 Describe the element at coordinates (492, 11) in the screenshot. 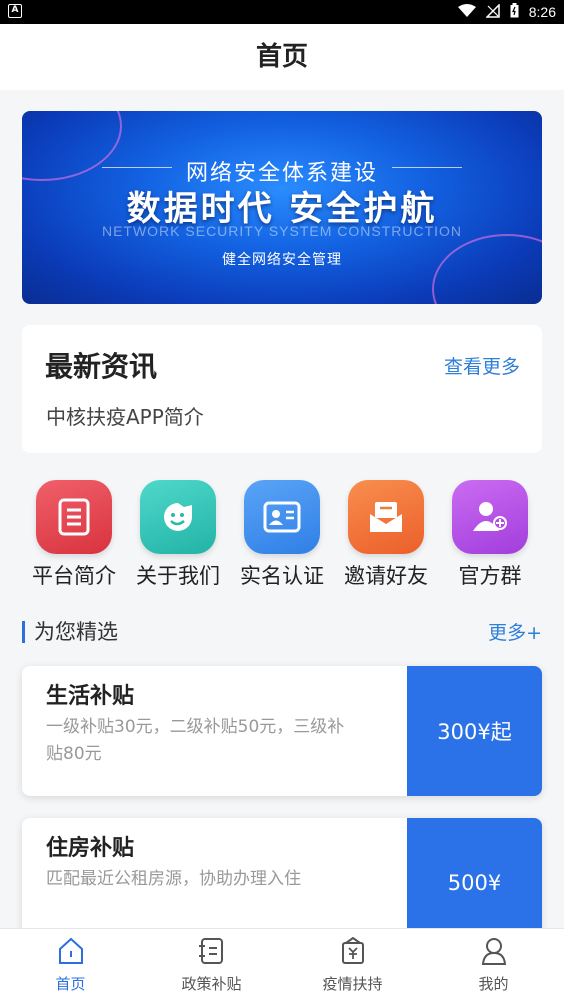

I see `signal-icon` at that location.